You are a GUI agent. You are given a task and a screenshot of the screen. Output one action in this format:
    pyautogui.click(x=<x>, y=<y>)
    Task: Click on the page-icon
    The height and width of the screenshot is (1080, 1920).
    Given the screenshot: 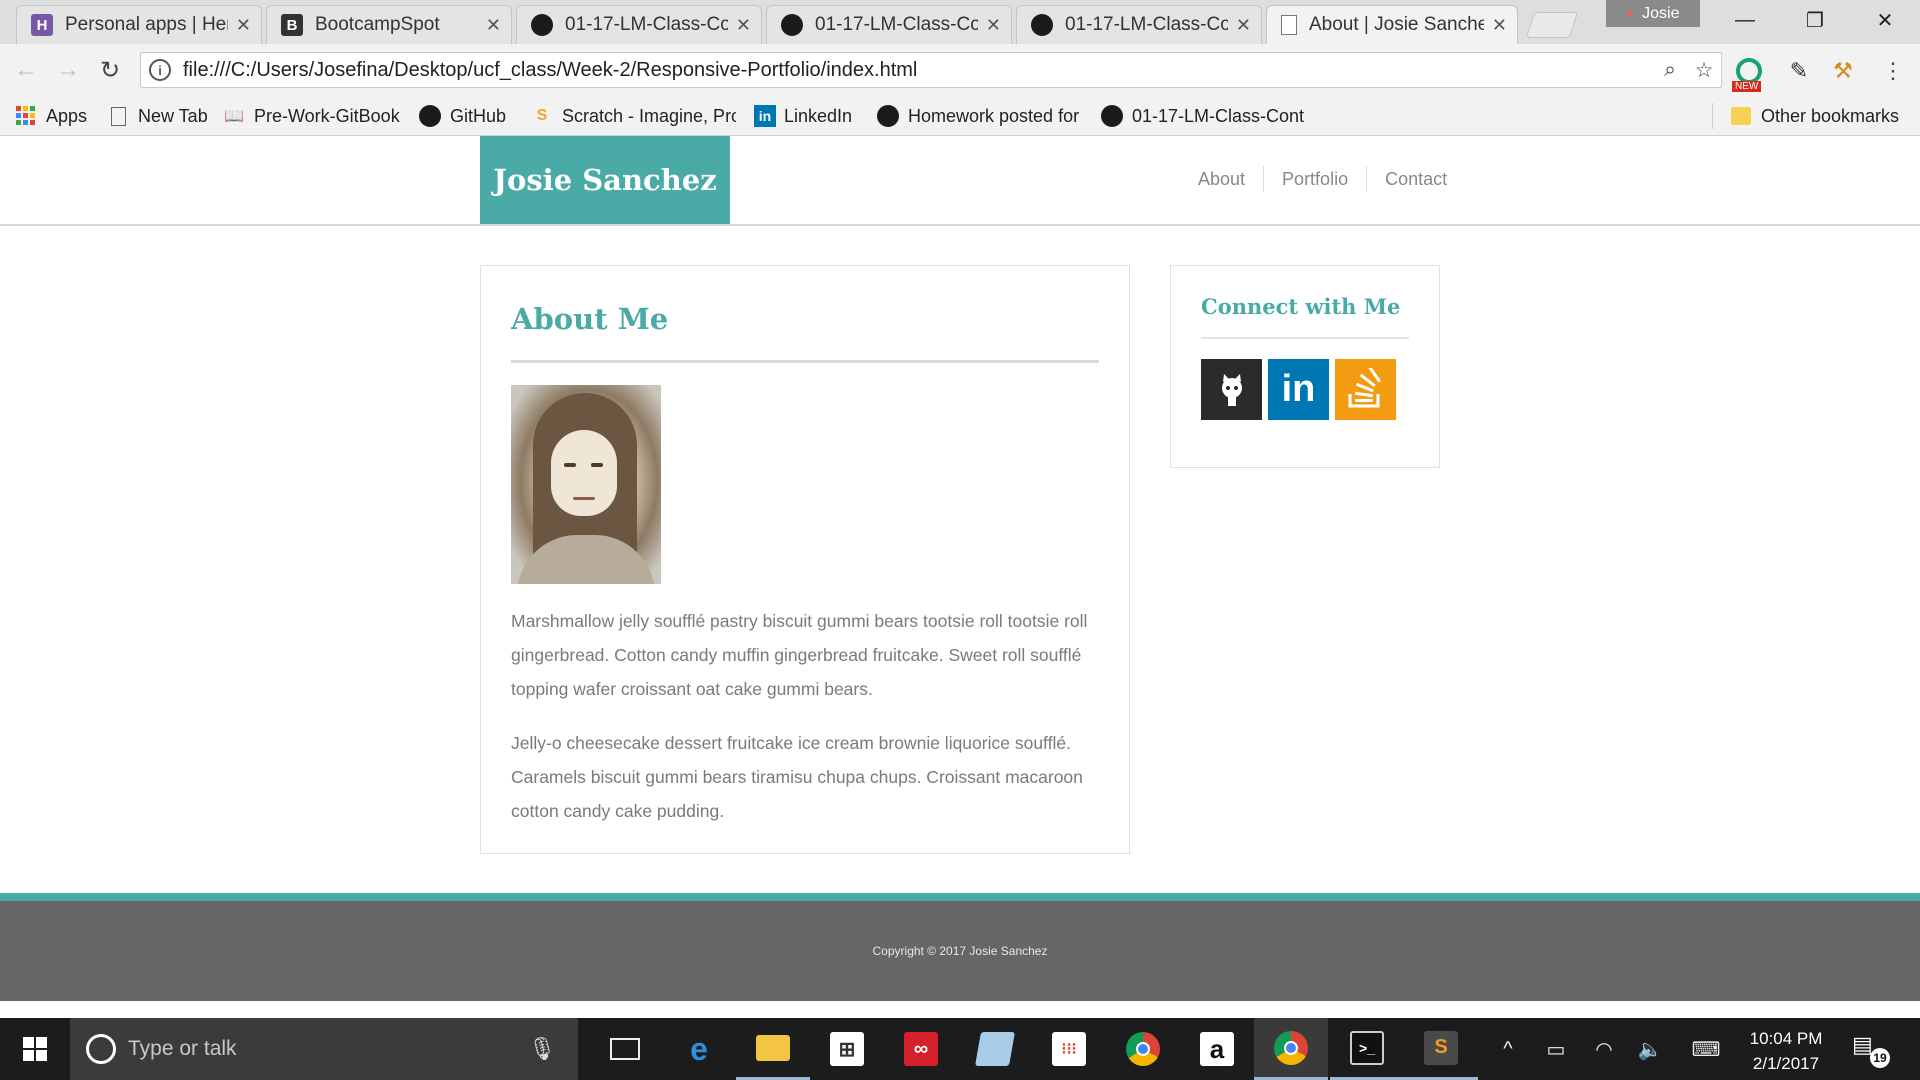 What is the action you would take?
    pyautogui.click(x=1289, y=25)
    